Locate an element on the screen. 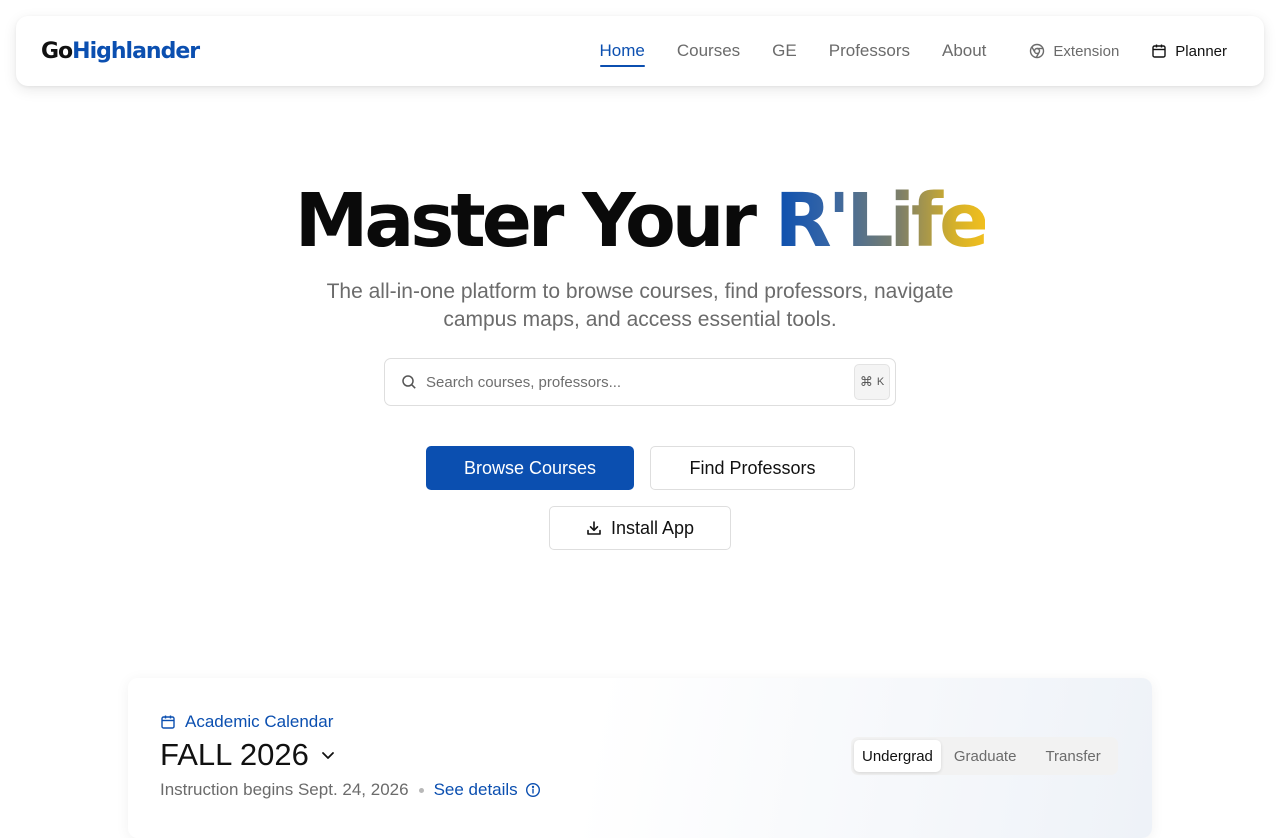 The image size is (1280, 838). search-input is located at coordinates (640, 382).